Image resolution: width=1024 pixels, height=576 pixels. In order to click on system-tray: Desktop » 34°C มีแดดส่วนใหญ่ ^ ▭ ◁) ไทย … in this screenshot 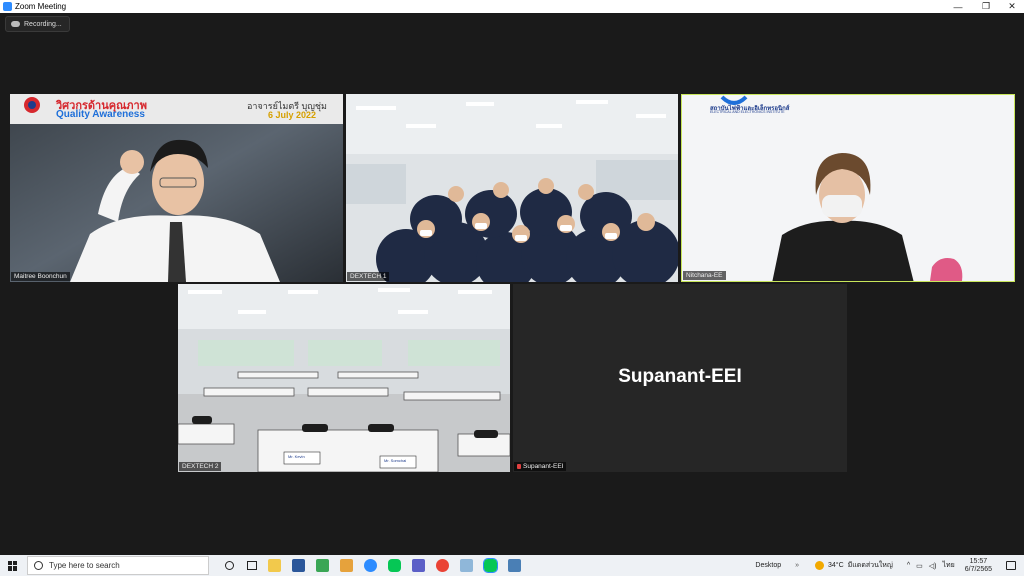, I will do `click(889, 565)`.